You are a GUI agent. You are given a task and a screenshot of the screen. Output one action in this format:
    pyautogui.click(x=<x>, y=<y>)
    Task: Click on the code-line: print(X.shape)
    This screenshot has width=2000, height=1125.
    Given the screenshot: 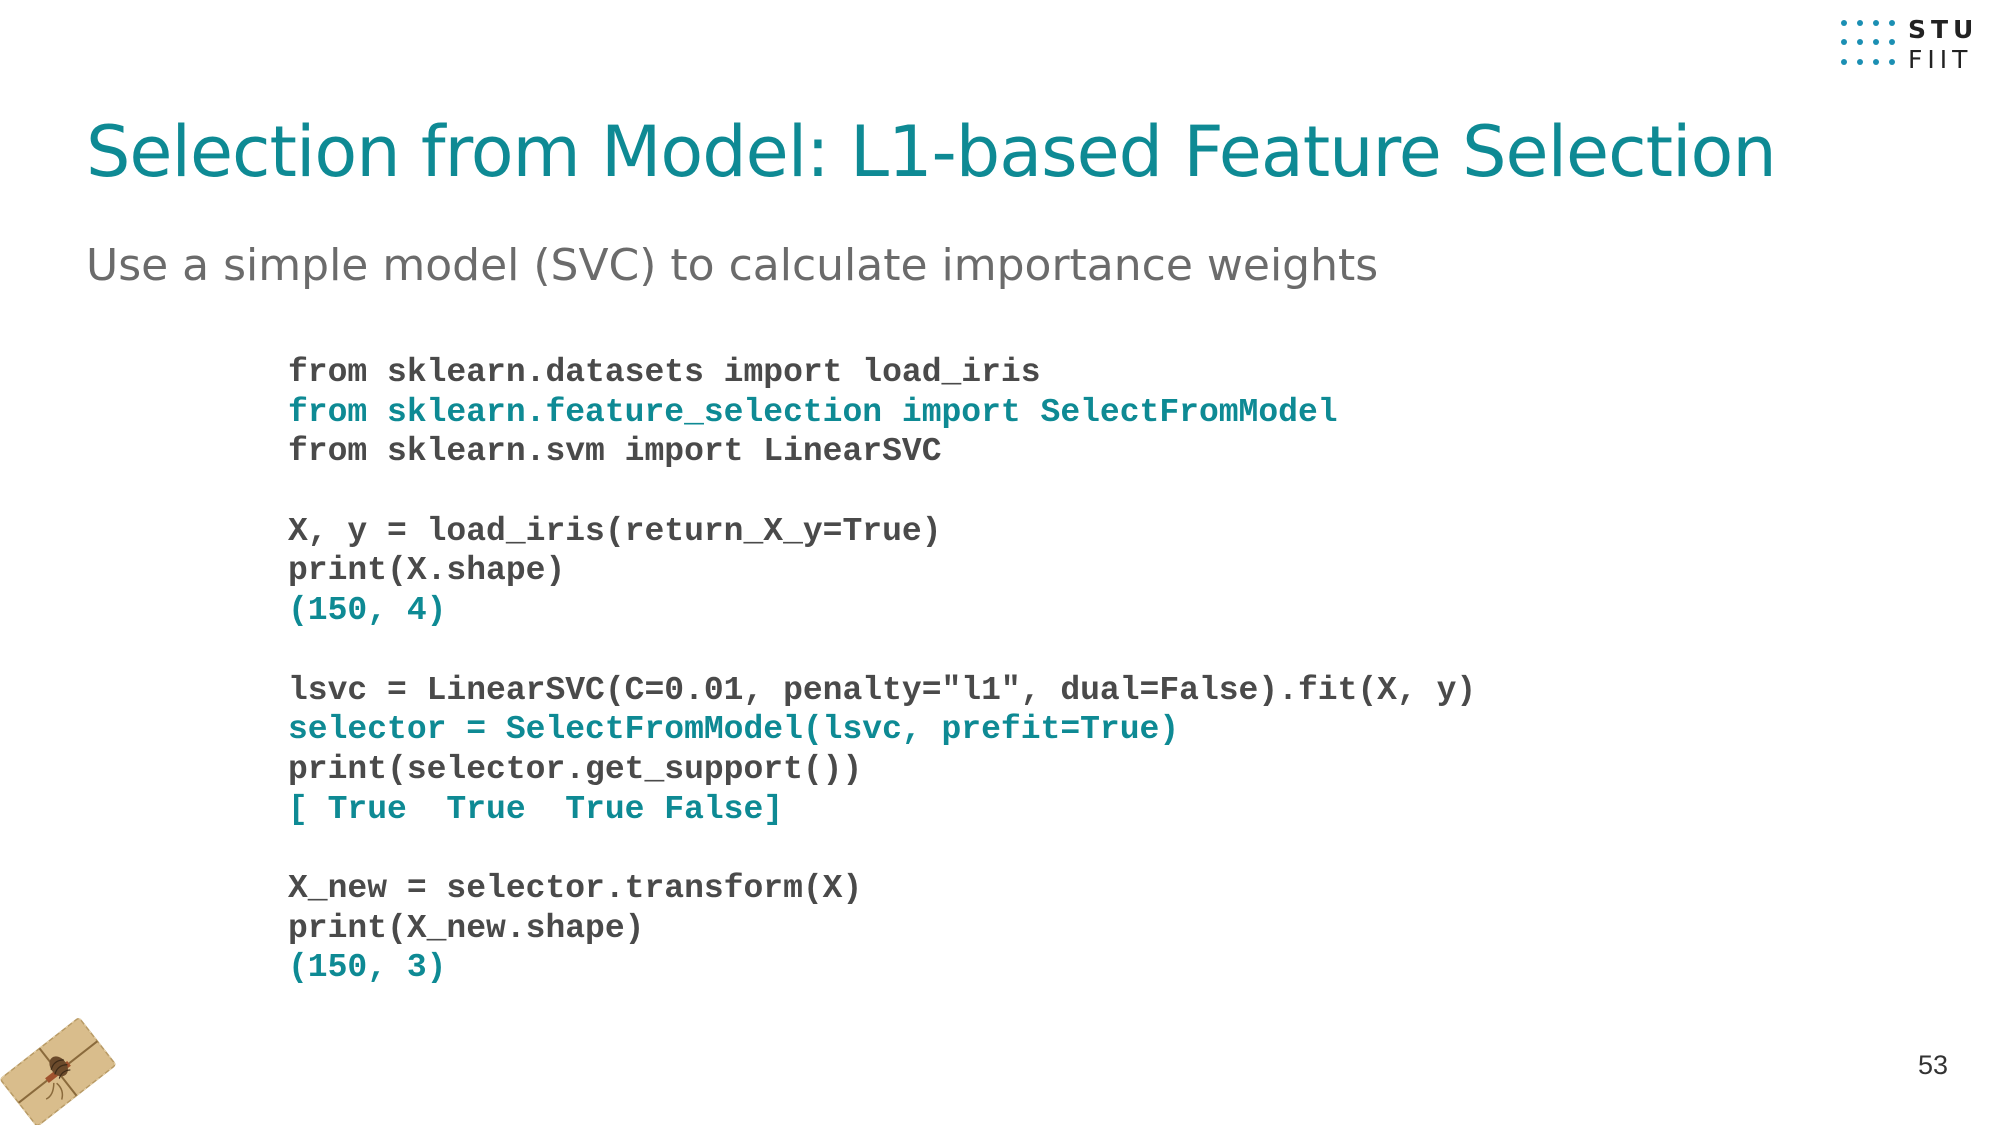 What is the action you would take?
    pyautogui.click(x=427, y=571)
    